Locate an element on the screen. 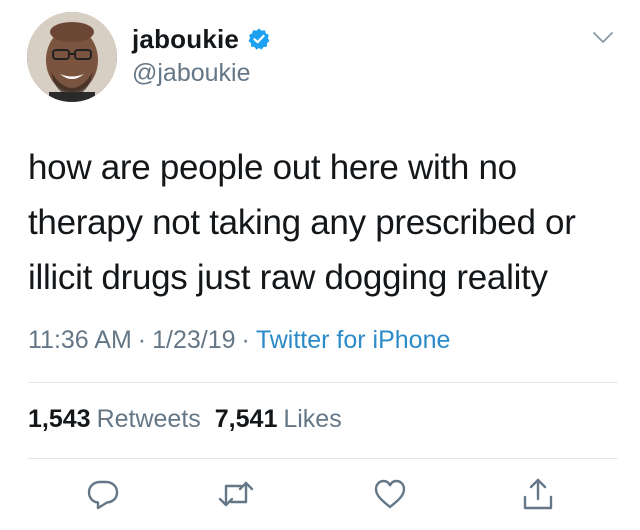 The image size is (640, 530). tweet-meta: 11:36 AM · 1/23/19 · Twitter for iPhone is located at coordinates (239, 340).